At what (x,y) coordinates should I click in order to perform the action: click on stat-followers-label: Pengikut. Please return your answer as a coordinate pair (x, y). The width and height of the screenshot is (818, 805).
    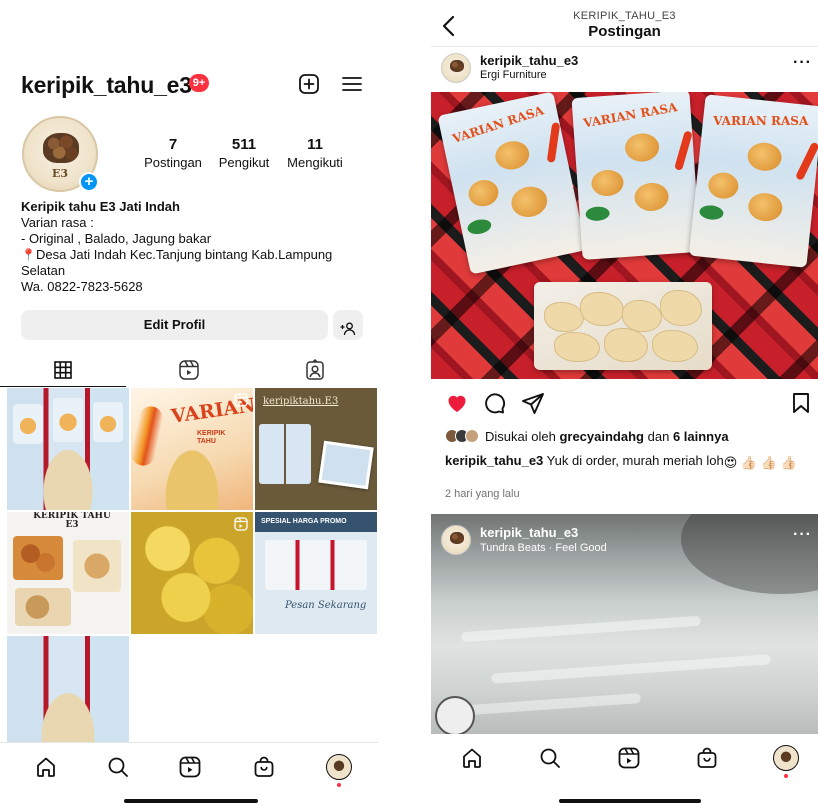
    Looking at the image, I should click on (244, 162).